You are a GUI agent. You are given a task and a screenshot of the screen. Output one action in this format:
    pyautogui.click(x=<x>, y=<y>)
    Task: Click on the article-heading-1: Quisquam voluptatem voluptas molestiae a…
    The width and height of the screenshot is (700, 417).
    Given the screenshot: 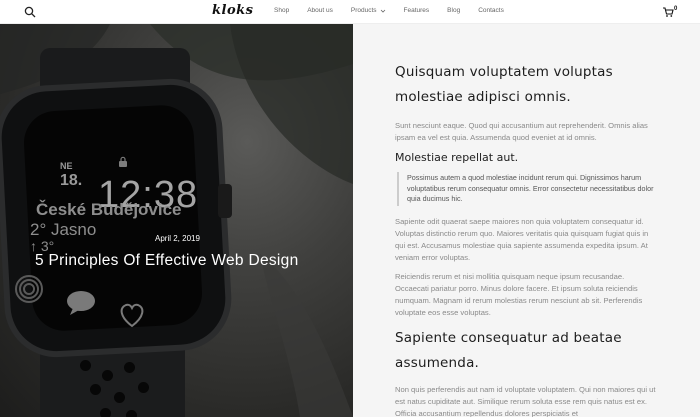 What is the action you would take?
    pyautogui.click(x=504, y=84)
    